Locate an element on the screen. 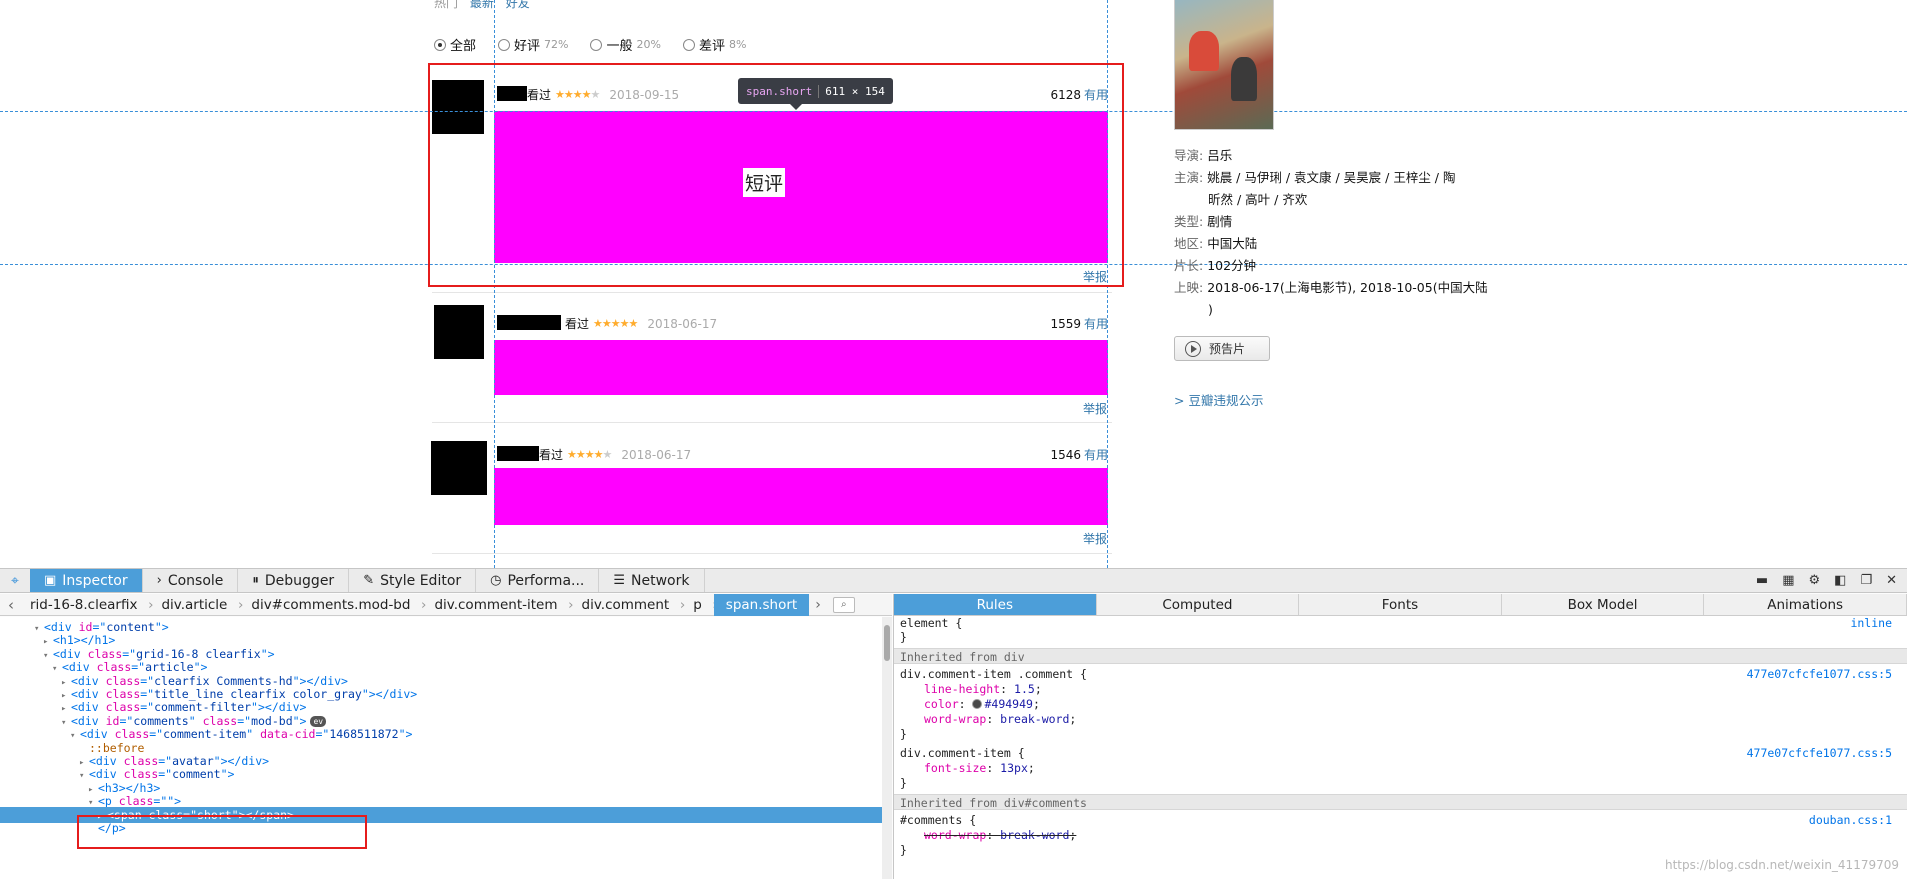  property-name: color is located at coordinates (941, 704).